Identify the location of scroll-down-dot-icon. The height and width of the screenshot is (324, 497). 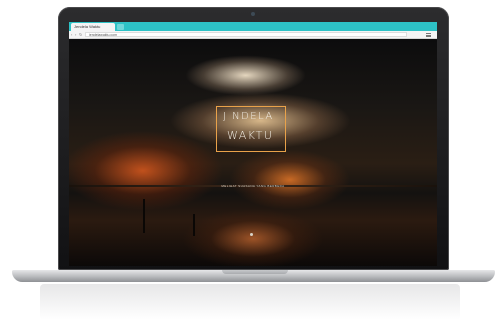
(251, 234).